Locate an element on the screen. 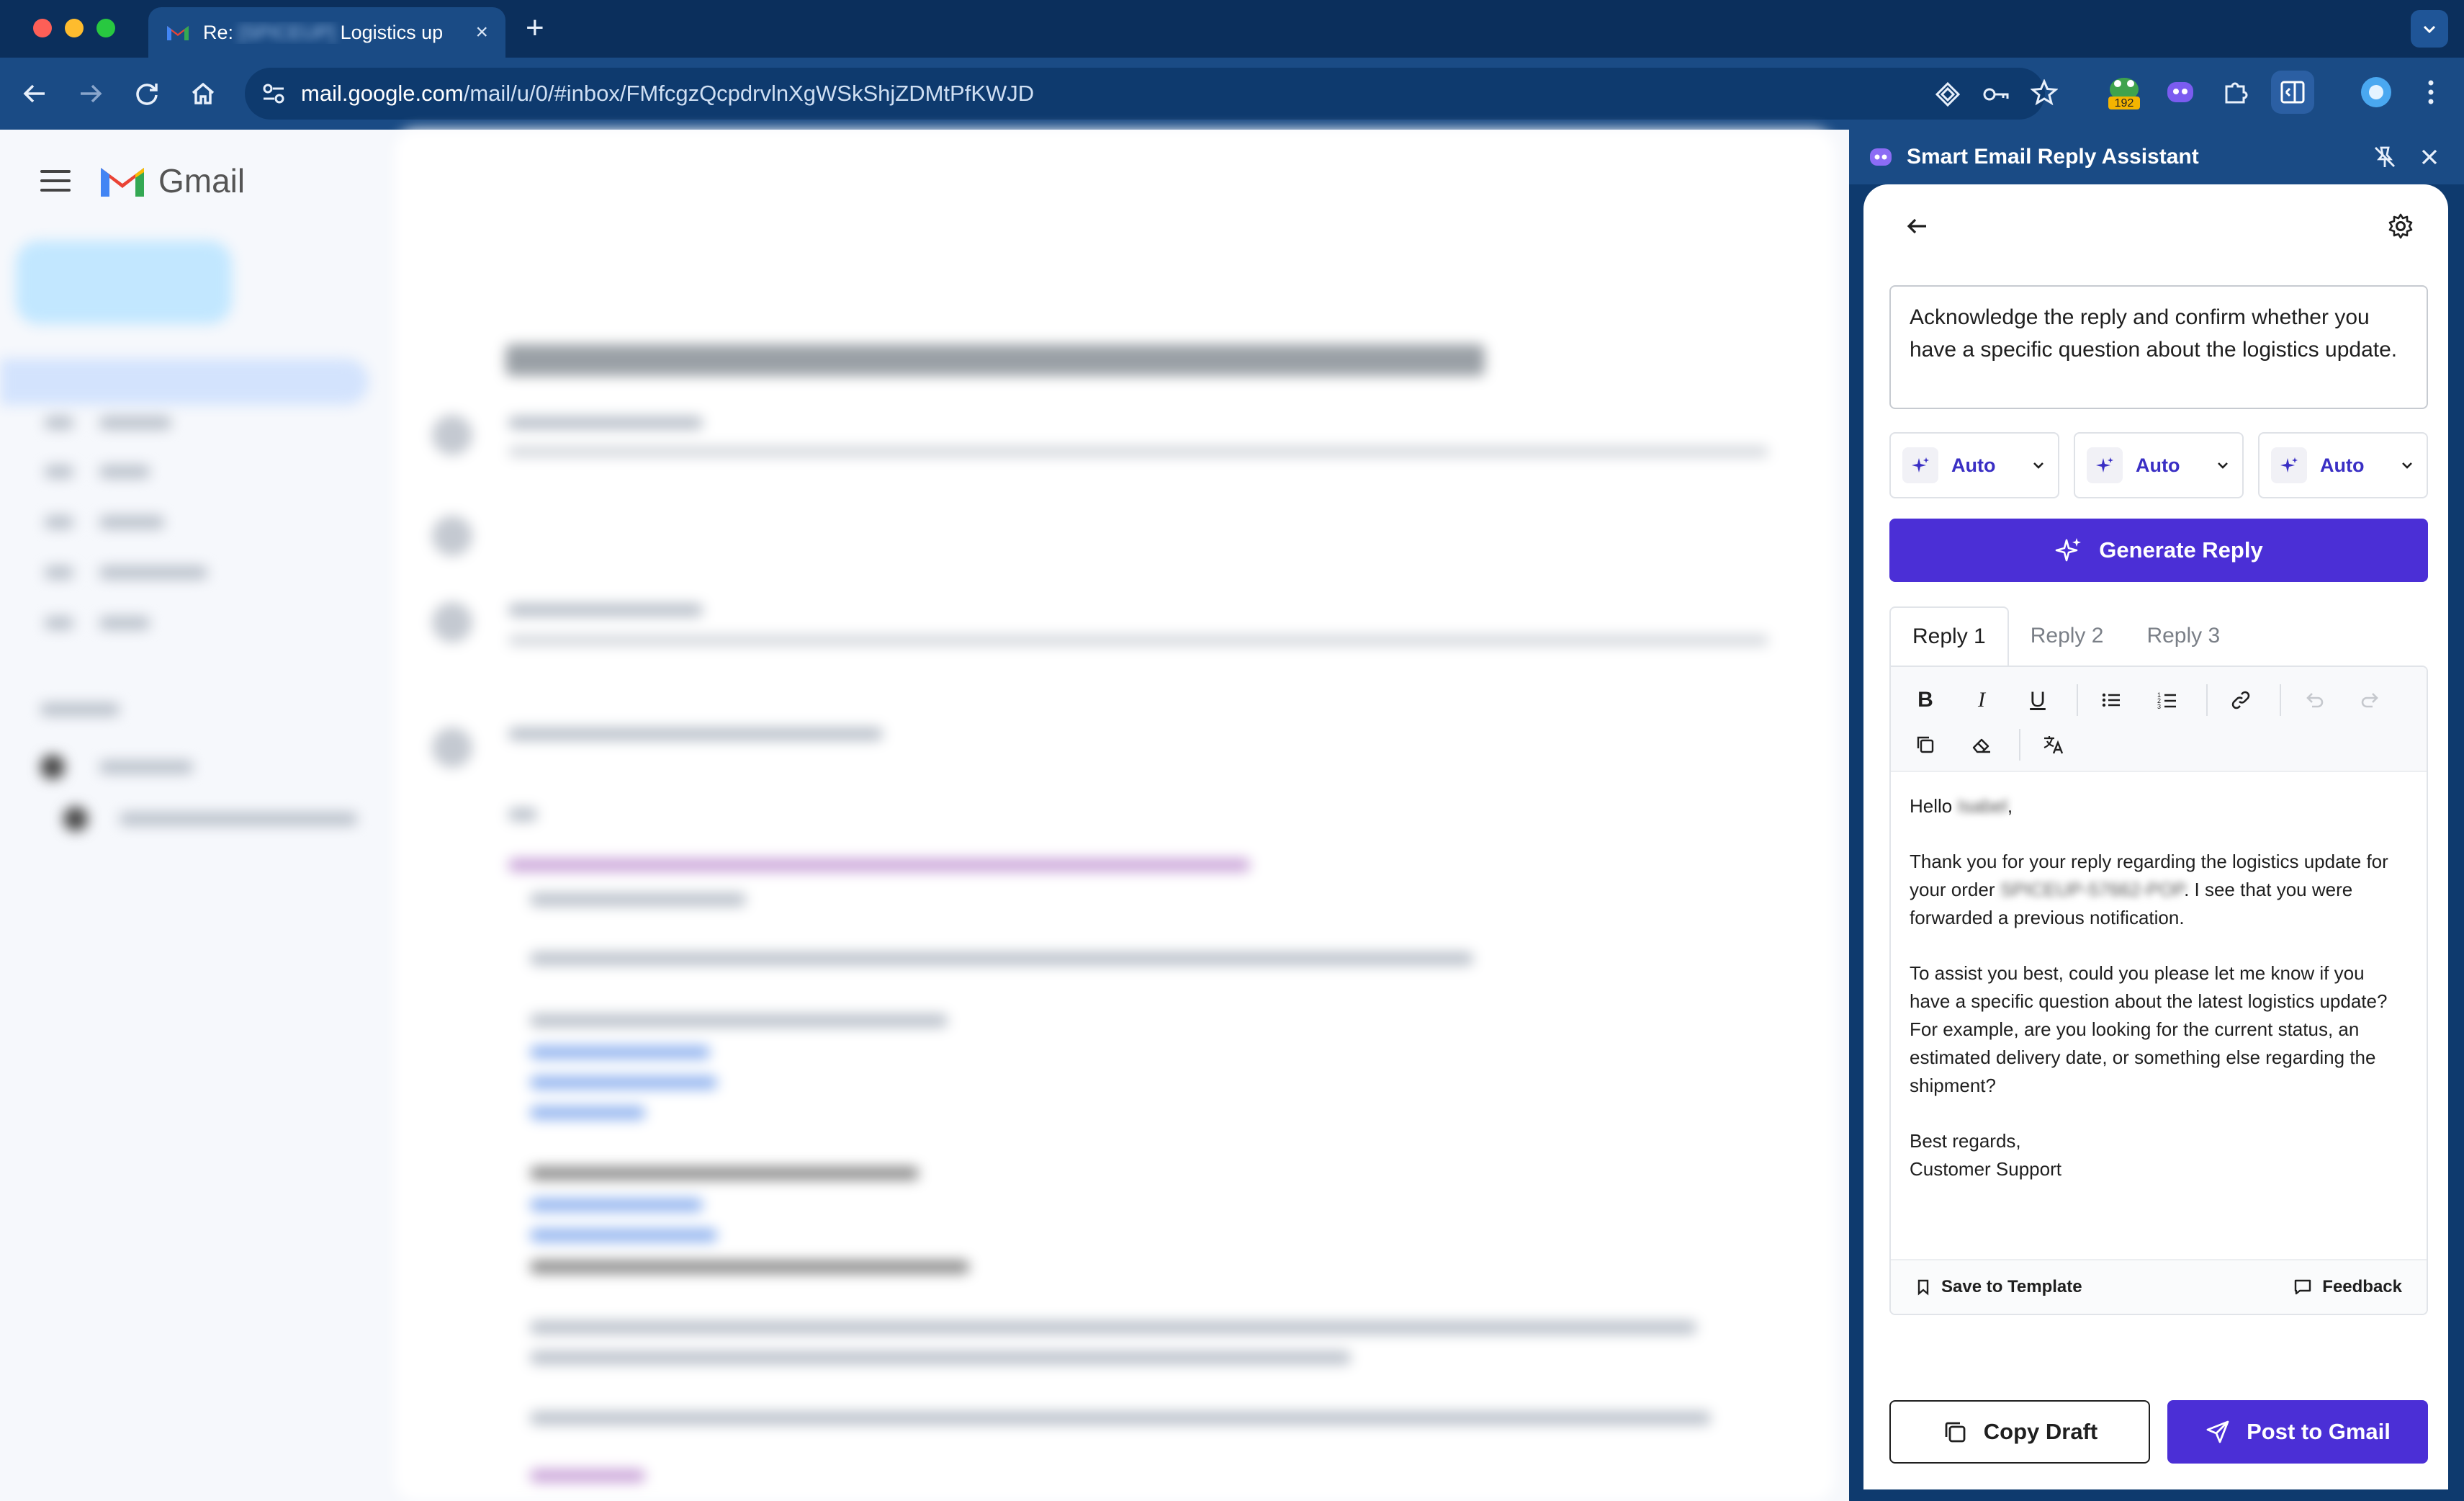  language-select: Auto is located at coordinates (2343, 465).